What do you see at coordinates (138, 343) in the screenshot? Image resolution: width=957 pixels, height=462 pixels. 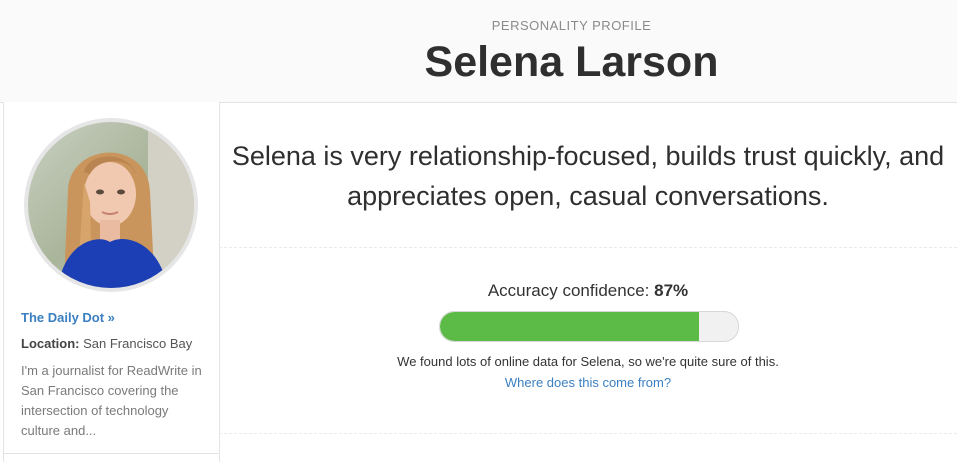 I see `location-value: San Francisco Bay` at bounding box center [138, 343].